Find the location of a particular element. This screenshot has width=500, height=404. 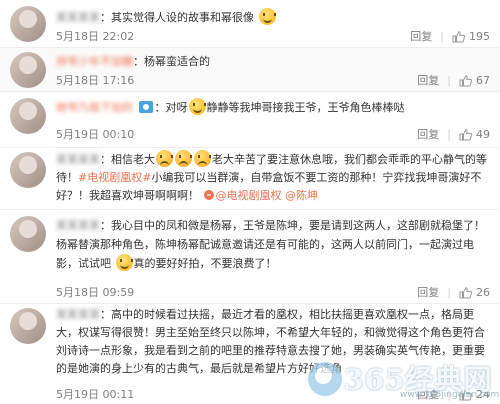

comment-meta: 5月19日 00:11 回复 | 24 is located at coordinates (273, 394).